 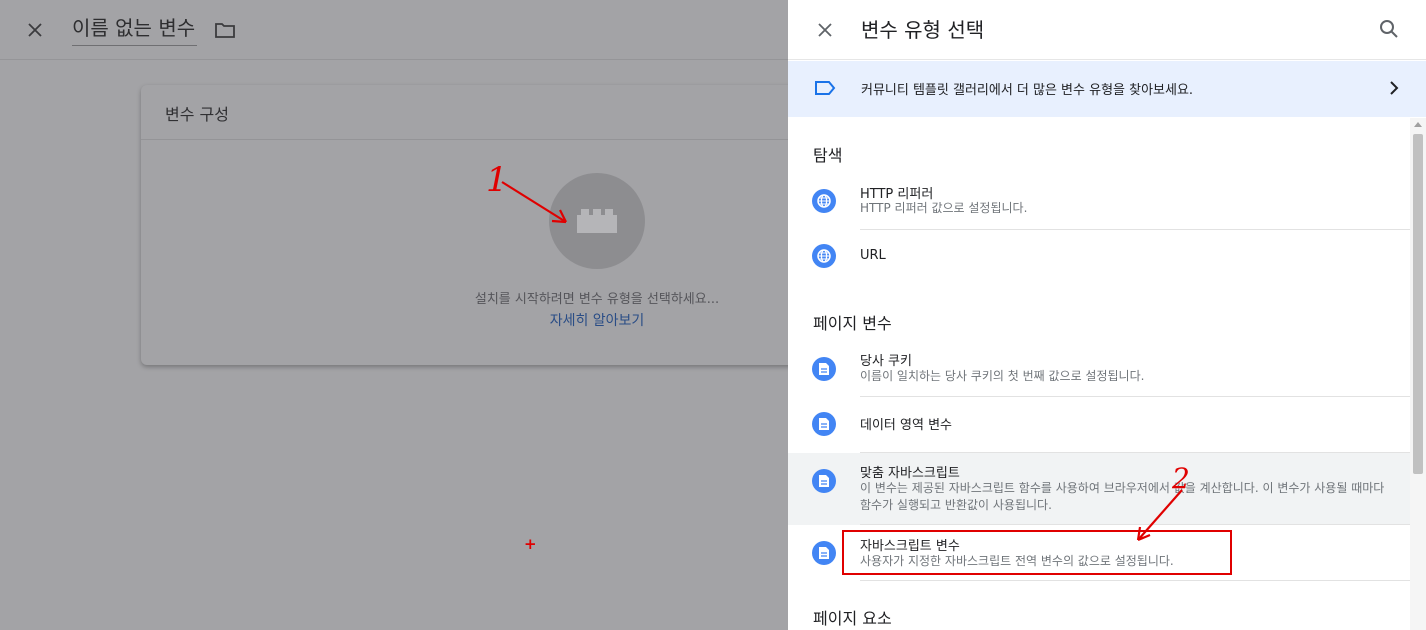 I want to click on annotation-step-1: 1, so click(x=497, y=180).